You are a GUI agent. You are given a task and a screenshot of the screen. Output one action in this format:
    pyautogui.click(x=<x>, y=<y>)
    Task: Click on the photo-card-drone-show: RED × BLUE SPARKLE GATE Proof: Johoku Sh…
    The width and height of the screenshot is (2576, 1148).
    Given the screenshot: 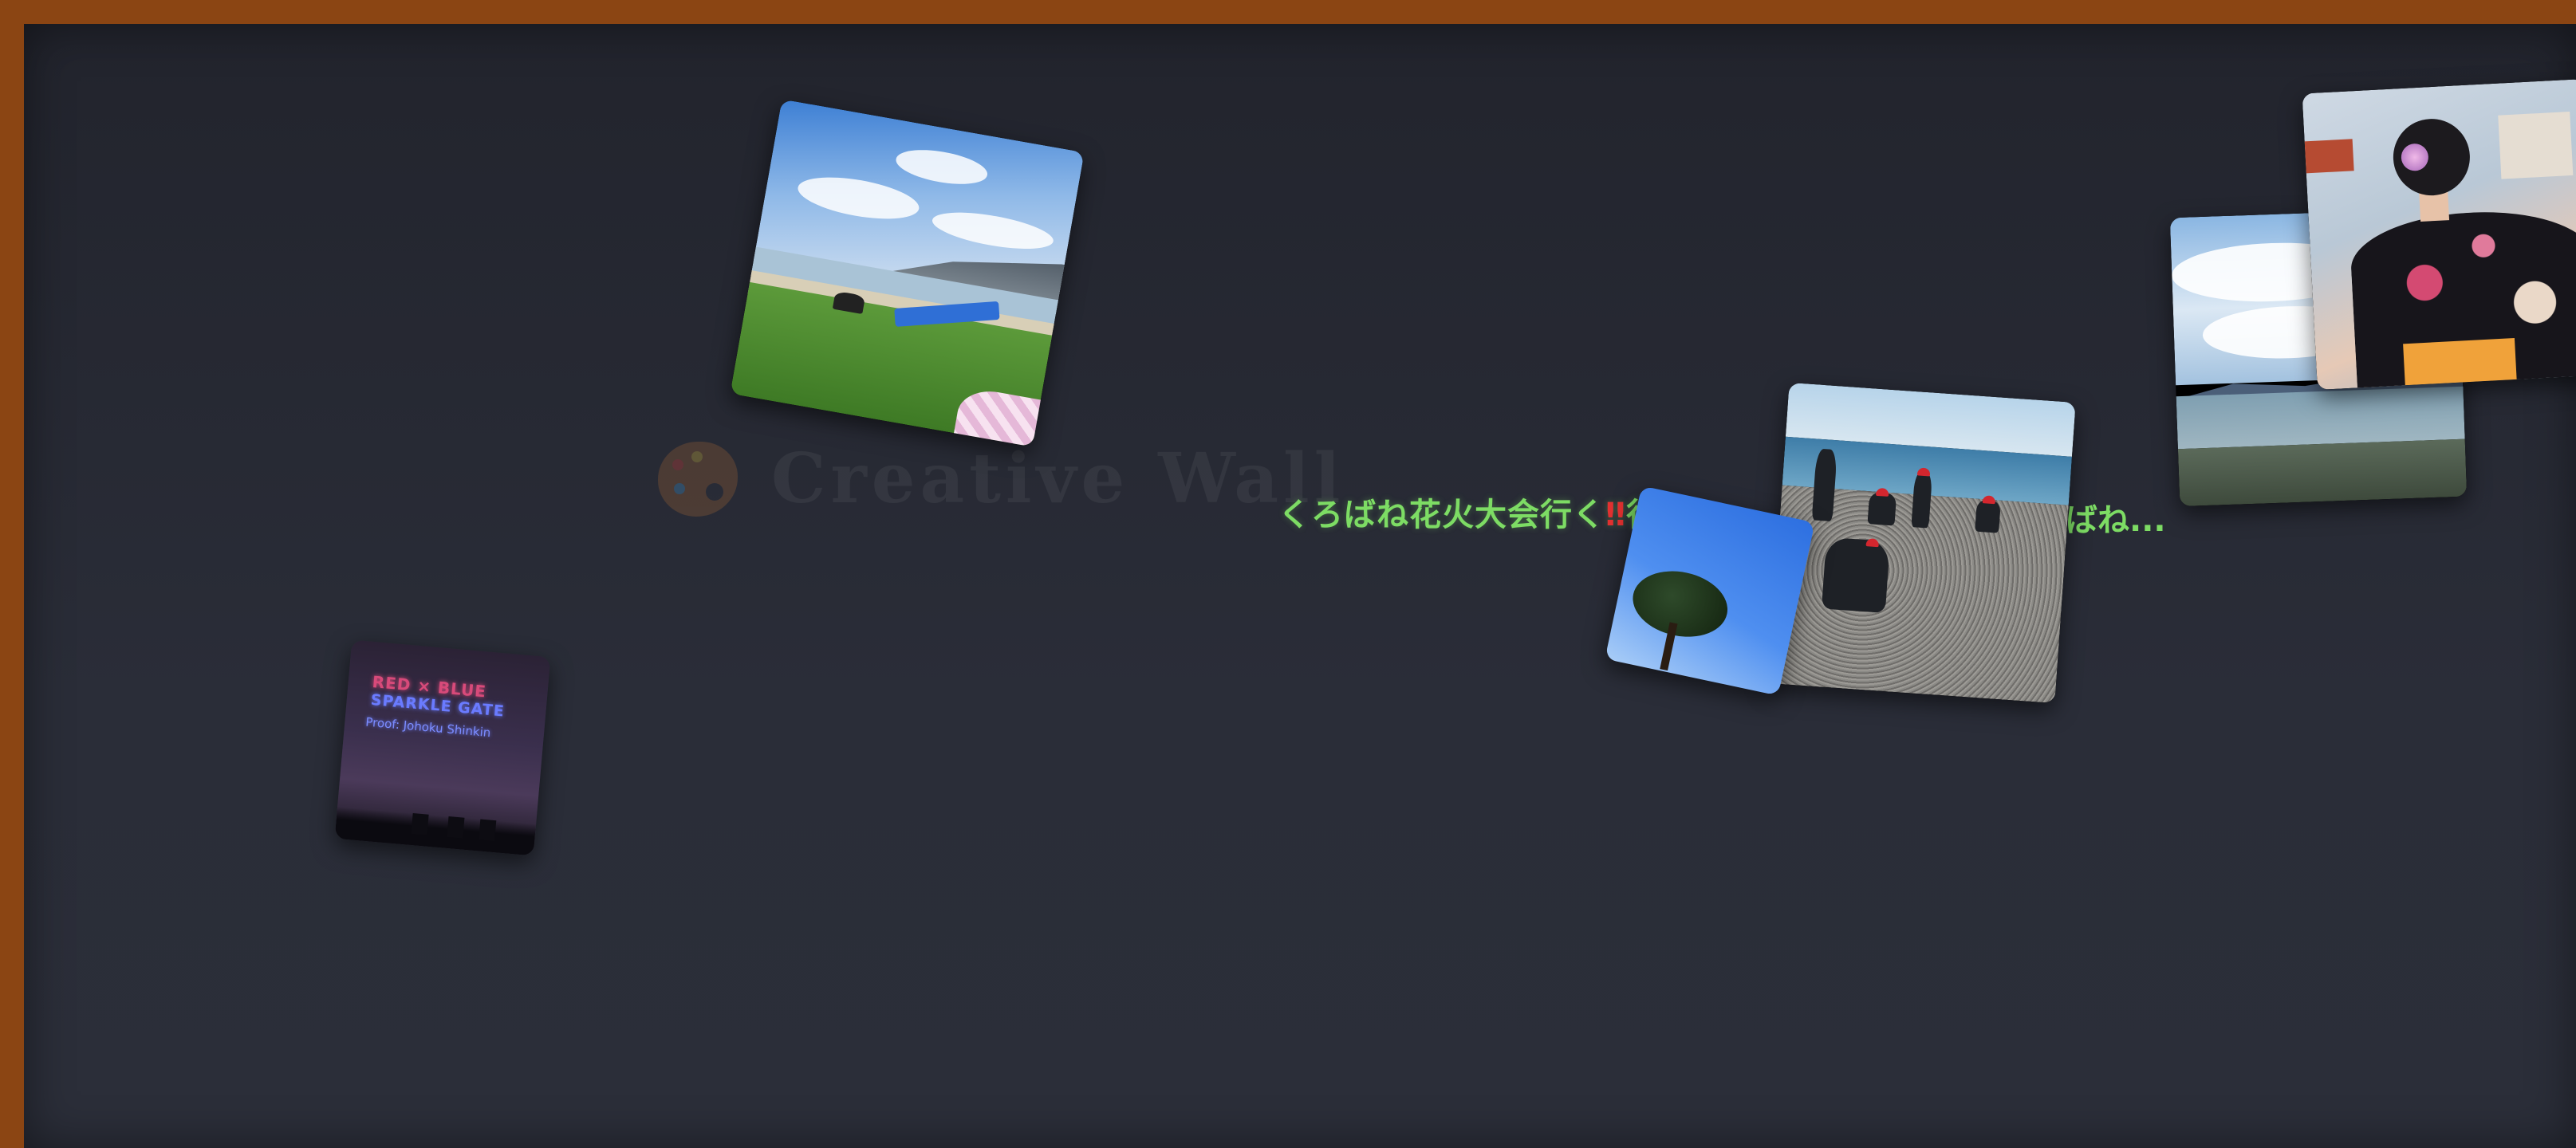 What is the action you would take?
    pyautogui.click(x=442, y=747)
    